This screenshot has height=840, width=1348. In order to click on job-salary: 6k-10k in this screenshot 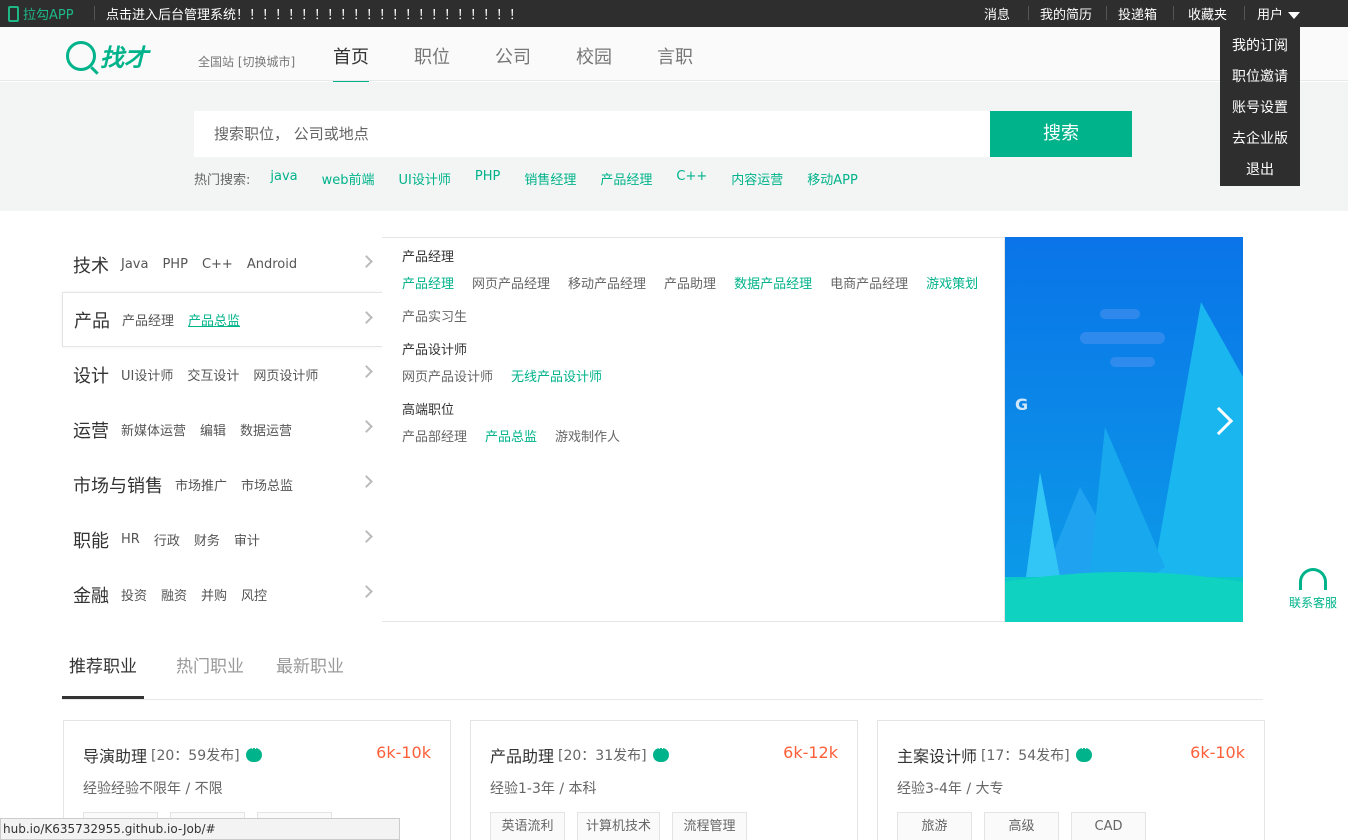, I will do `click(1217, 752)`.